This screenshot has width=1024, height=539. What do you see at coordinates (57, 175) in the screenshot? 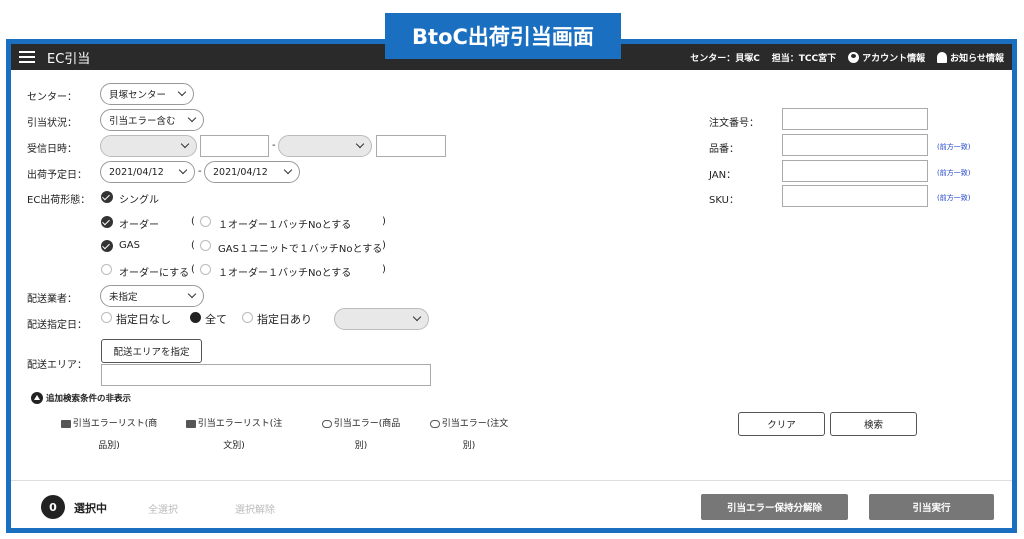
I see `ship-label: 出荷予定日：` at bounding box center [57, 175].